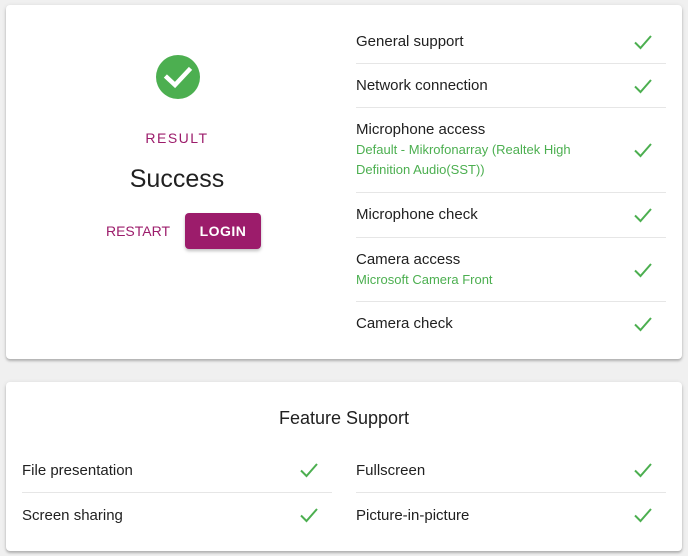  I want to click on feature-name: Screen sharing, so click(72, 515).